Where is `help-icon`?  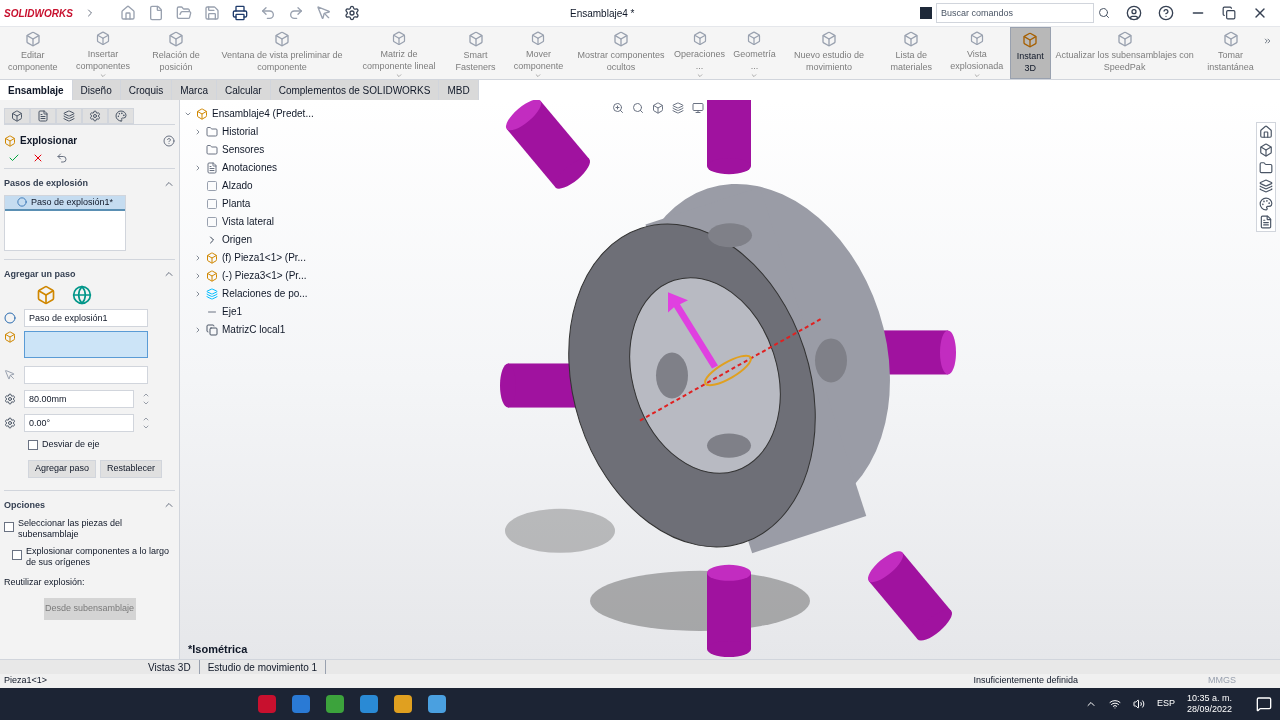
help-icon is located at coordinates (1166, 13).